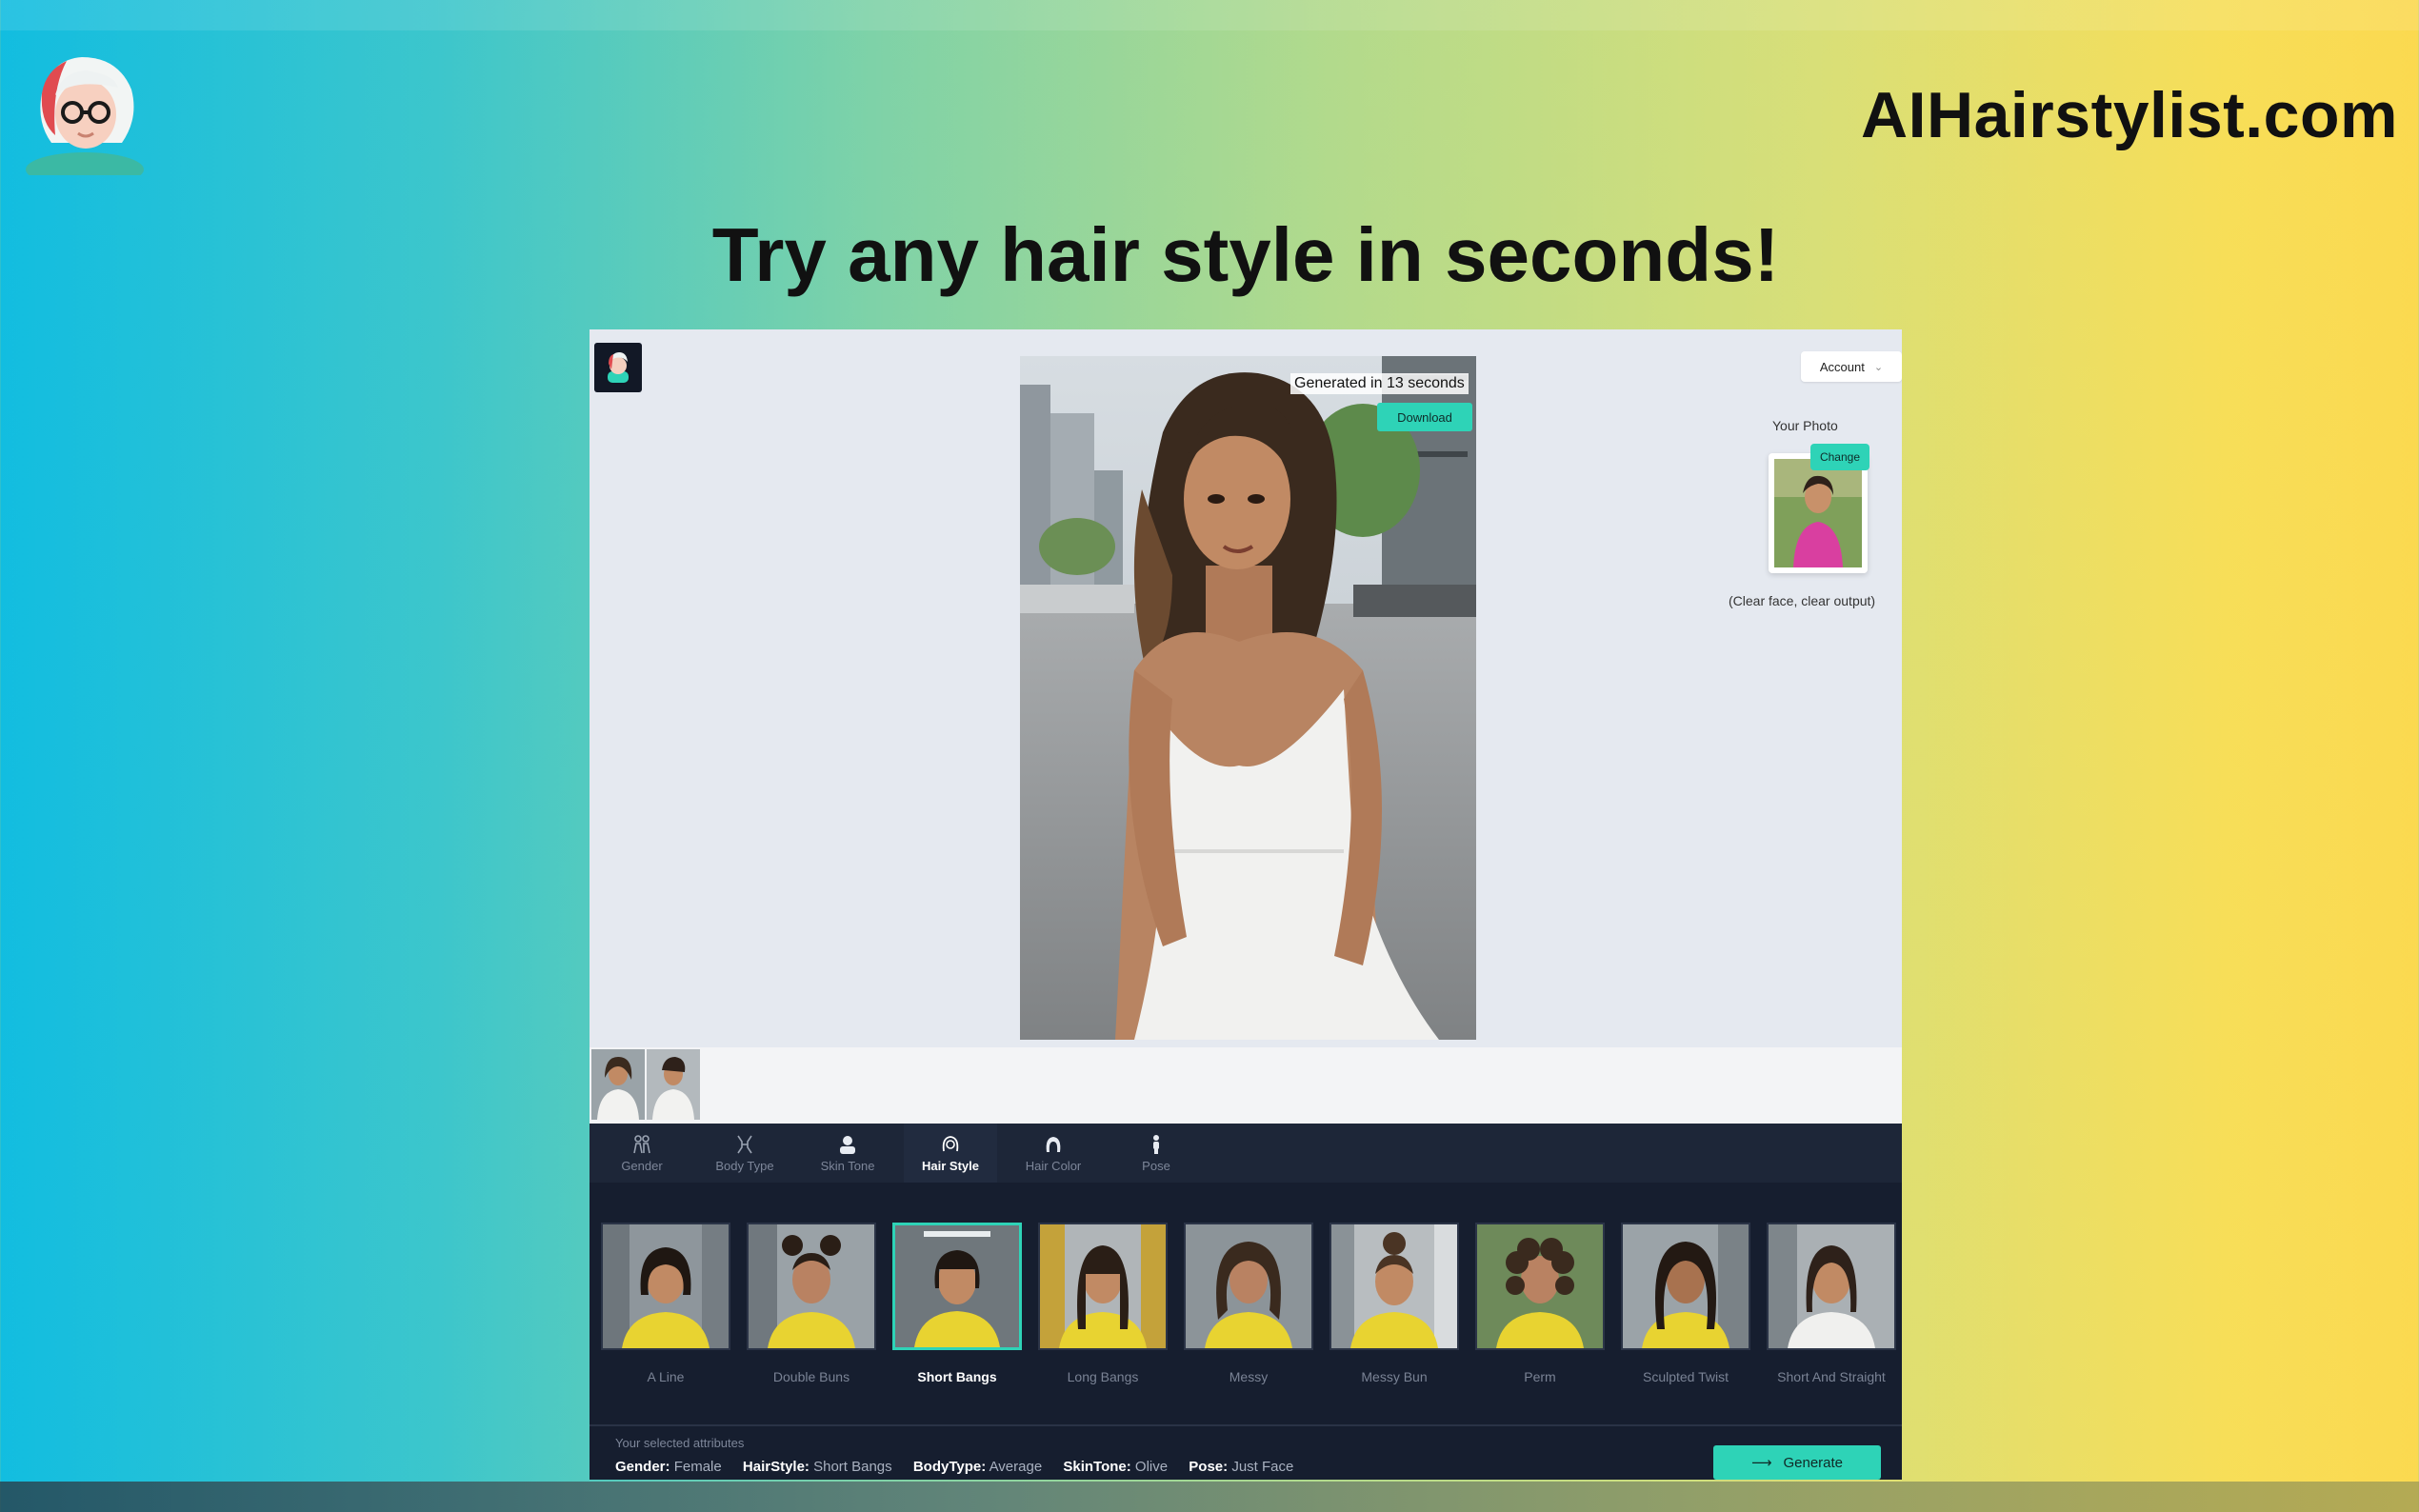  I want to click on your-photo-thumbnail, so click(1818, 513).